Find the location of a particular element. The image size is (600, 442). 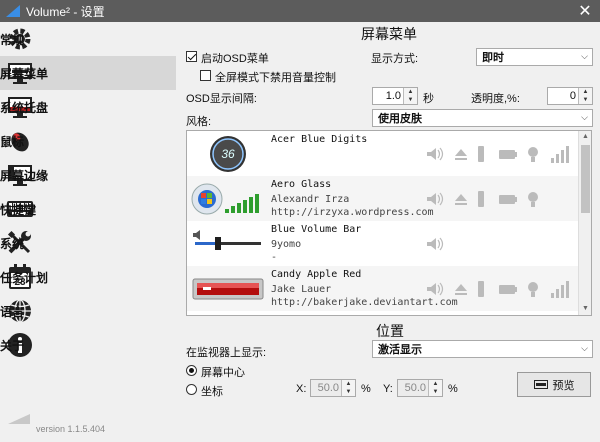

x-coordinate-spinner: 50.0 ▲ ▼ is located at coordinates (333, 388).